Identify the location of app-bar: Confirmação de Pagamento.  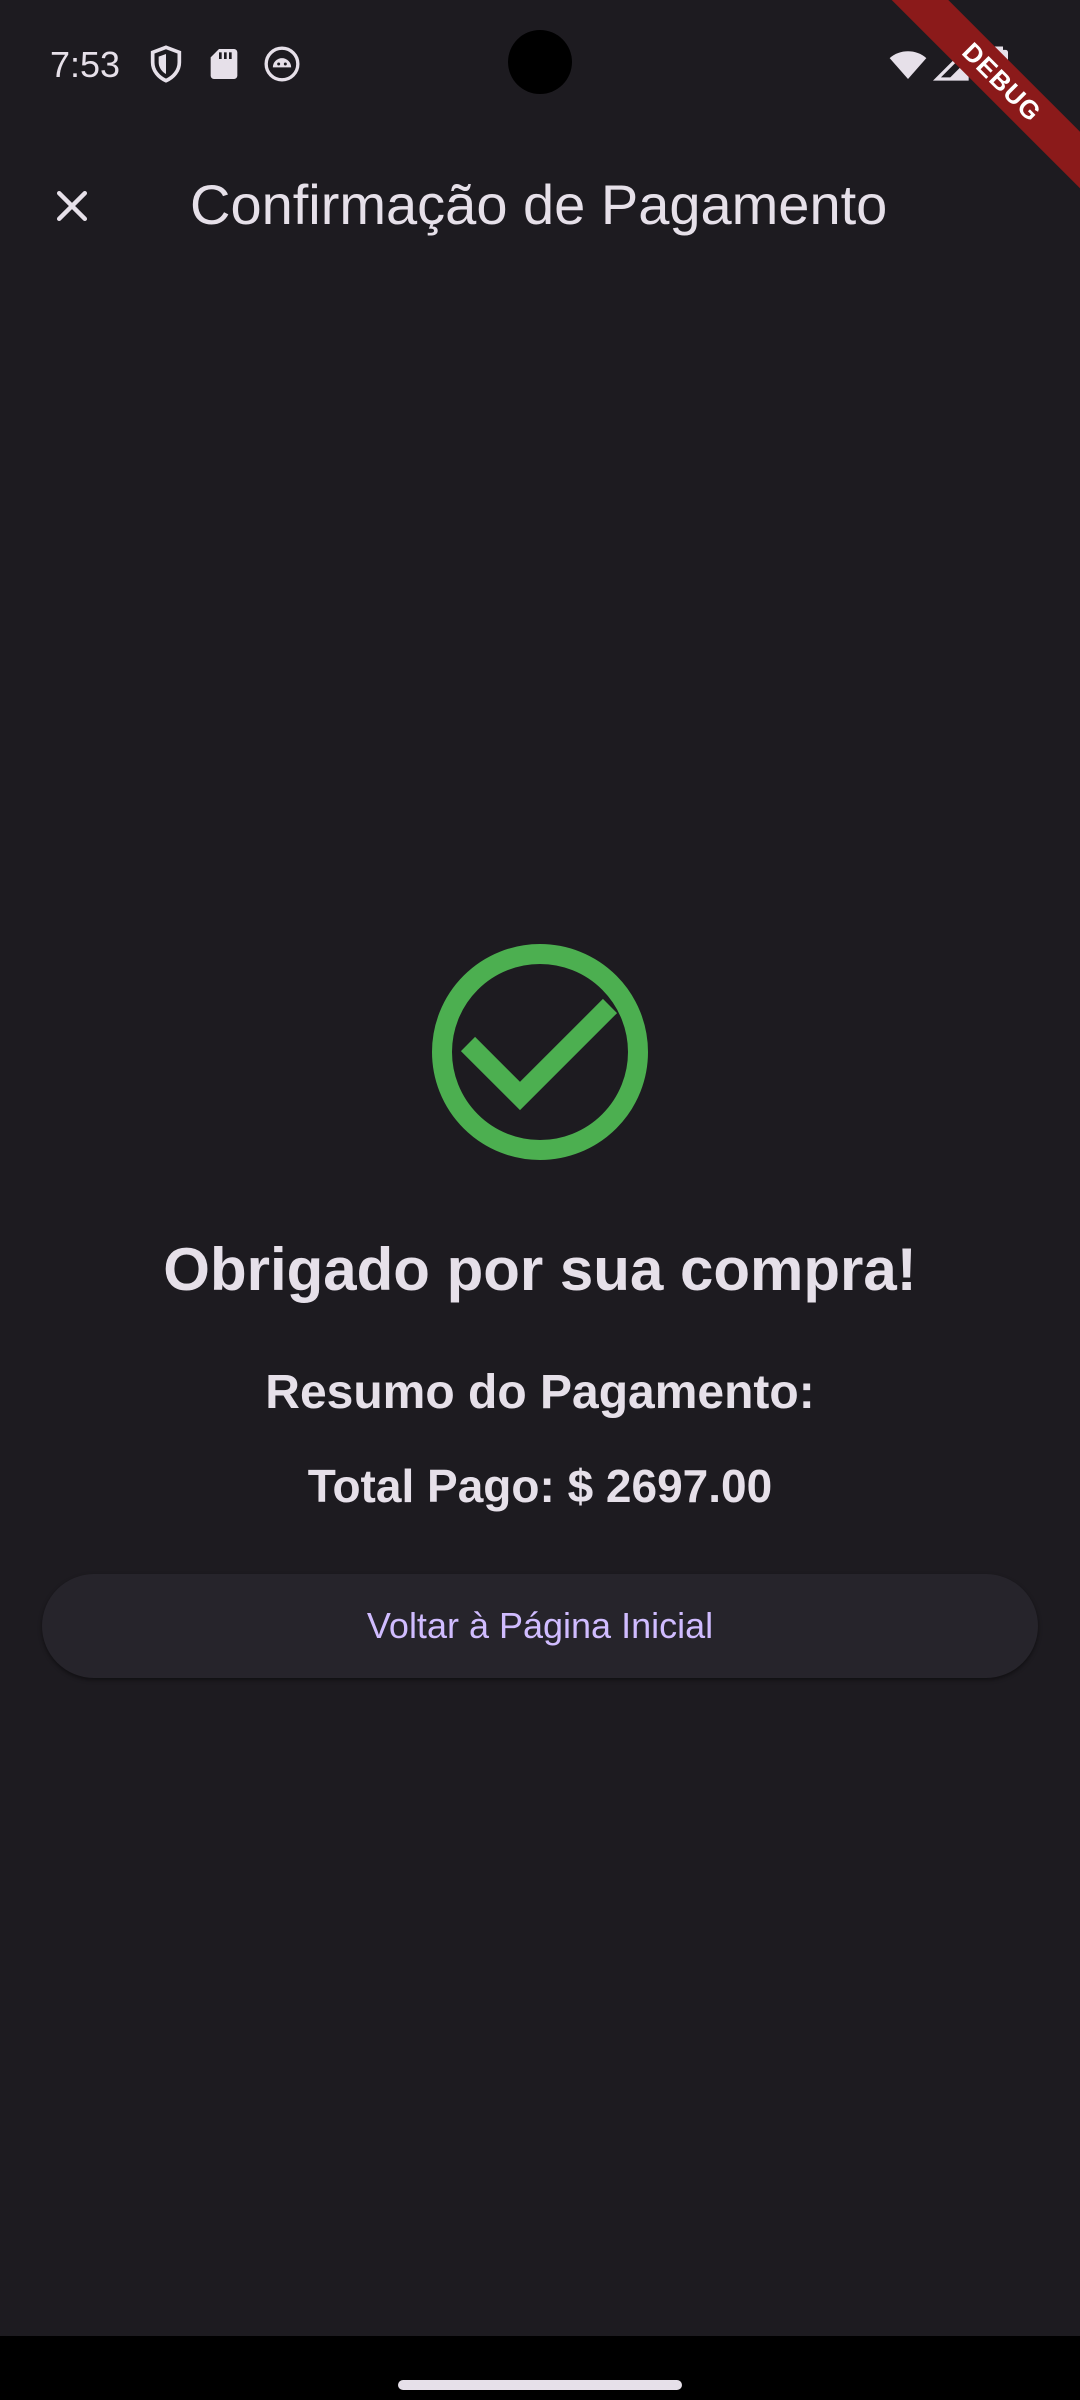
(540, 200).